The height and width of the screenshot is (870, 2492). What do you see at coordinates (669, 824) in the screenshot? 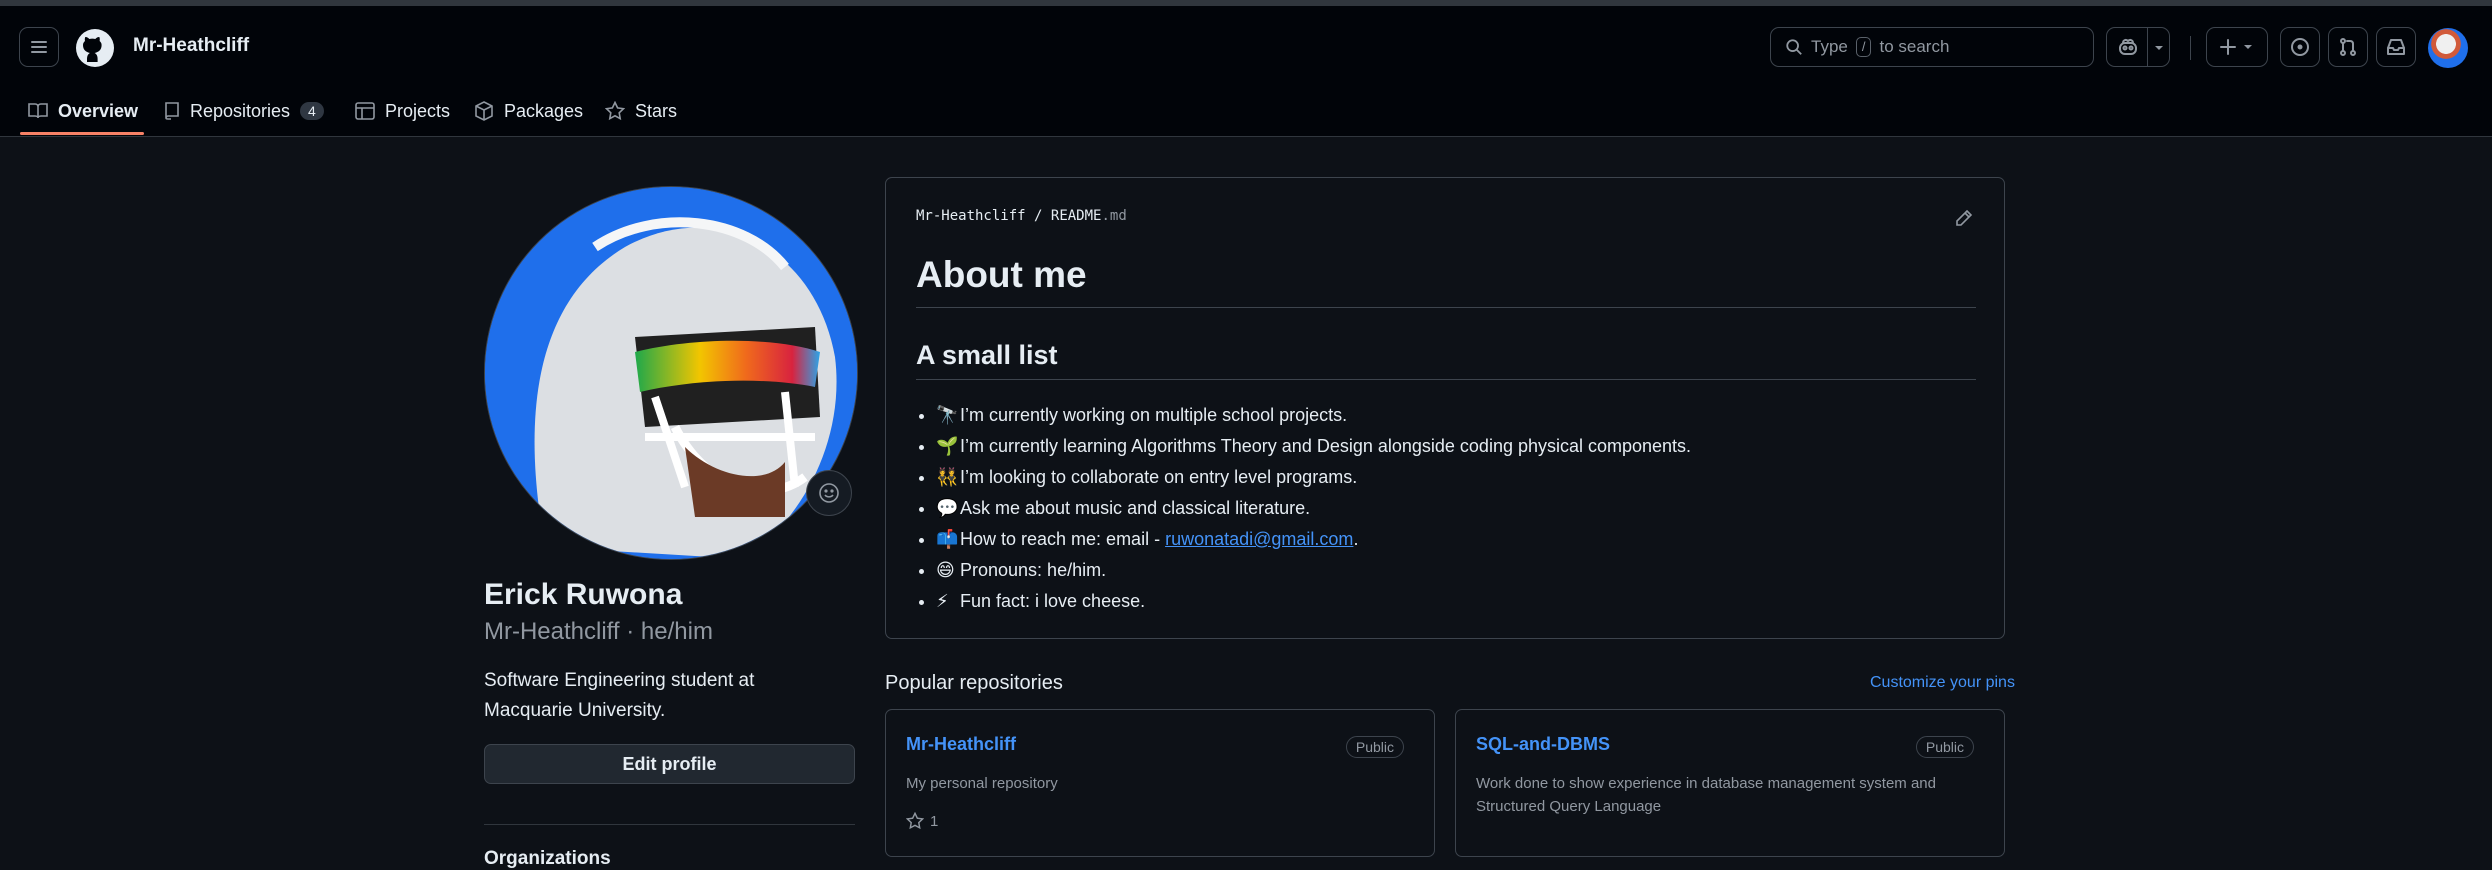
I see `sidebar-divider` at bounding box center [669, 824].